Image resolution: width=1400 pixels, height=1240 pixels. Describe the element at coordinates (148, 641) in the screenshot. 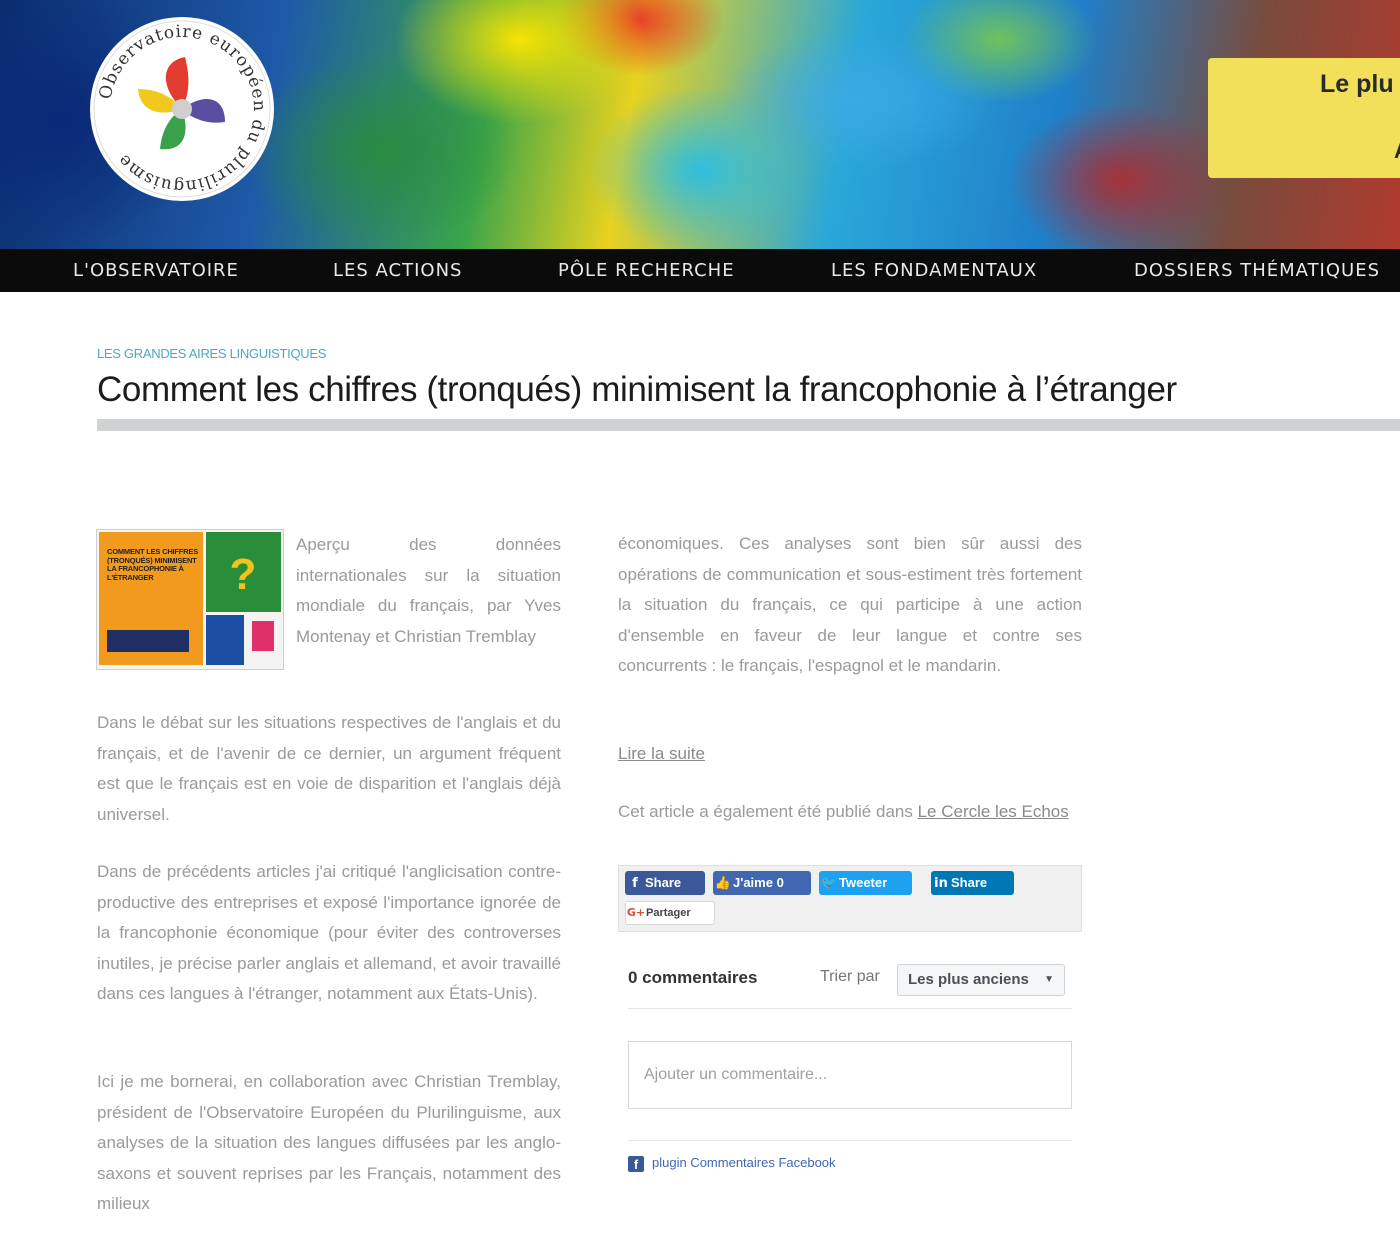

I see `thumbnail-cover-band` at that location.